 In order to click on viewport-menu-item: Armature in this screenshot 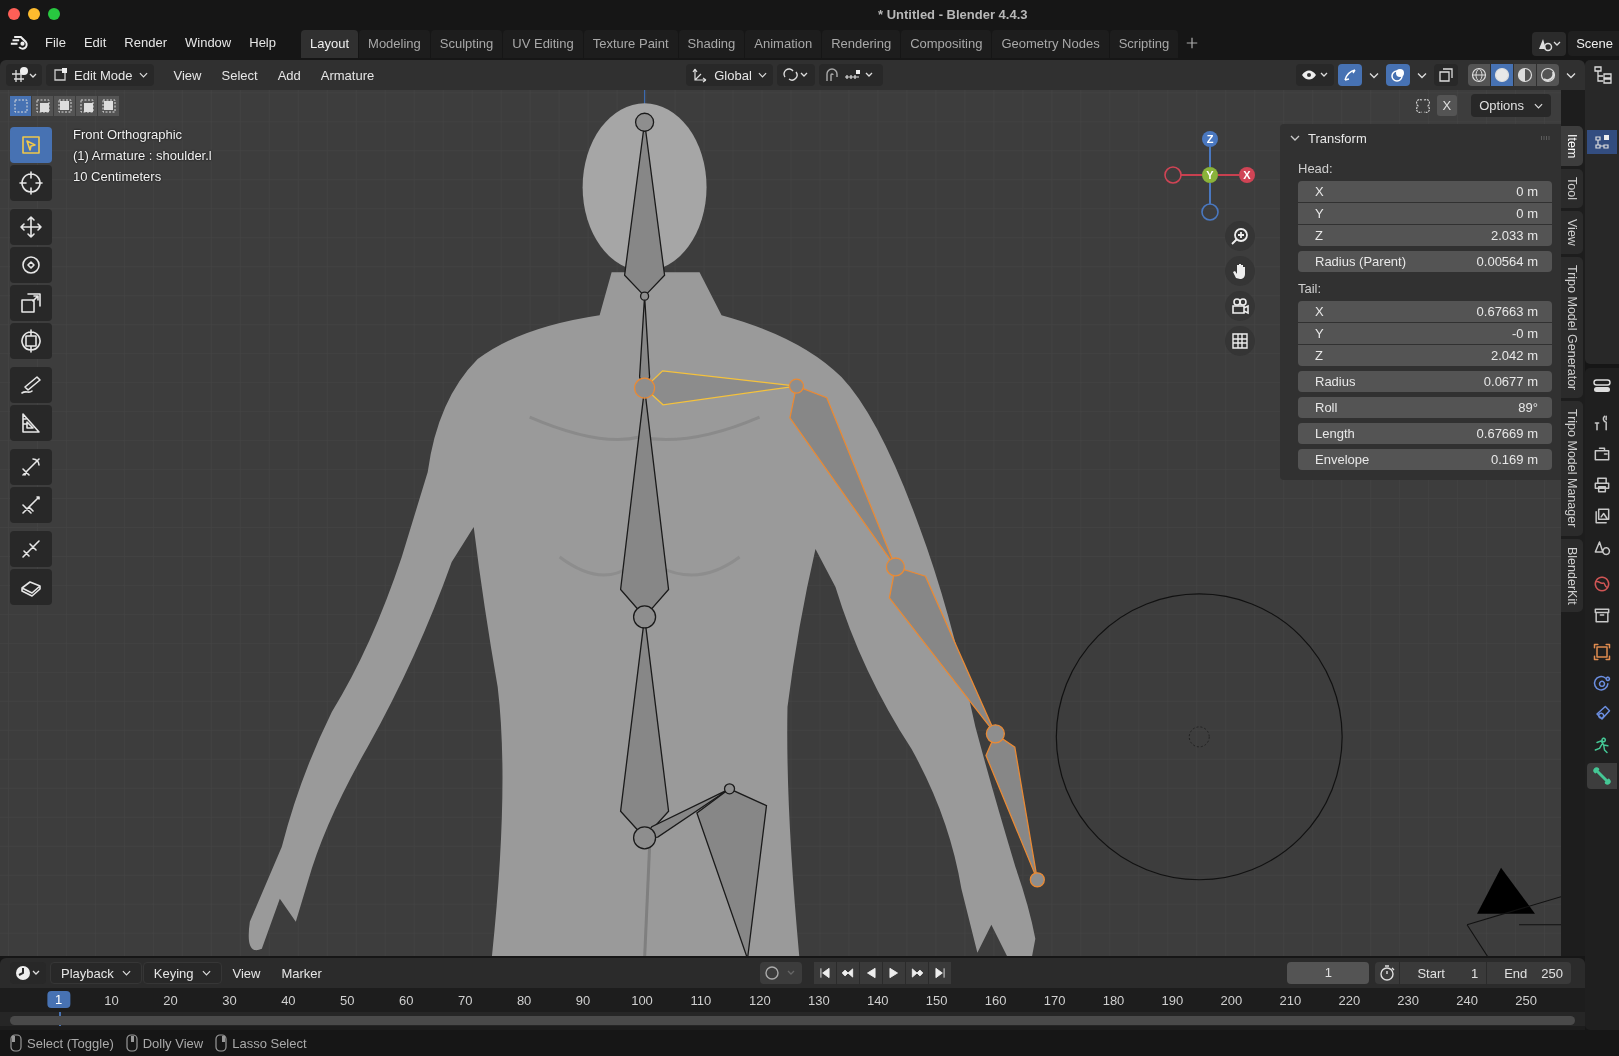, I will do `click(347, 75)`.